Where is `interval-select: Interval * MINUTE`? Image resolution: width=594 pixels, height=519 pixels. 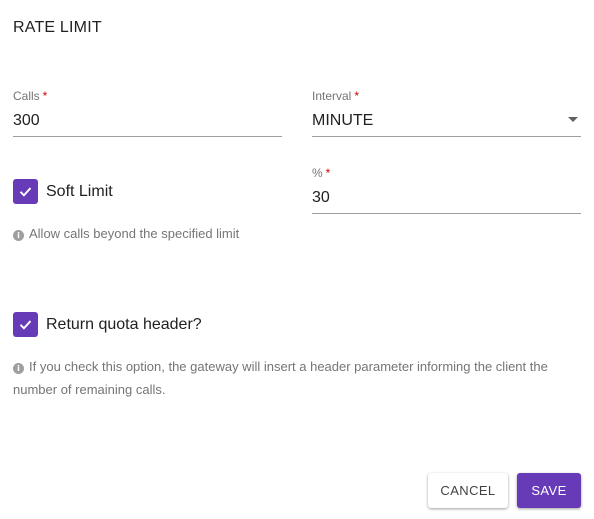
interval-select: Interval * MINUTE is located at coordinates (446, 113).